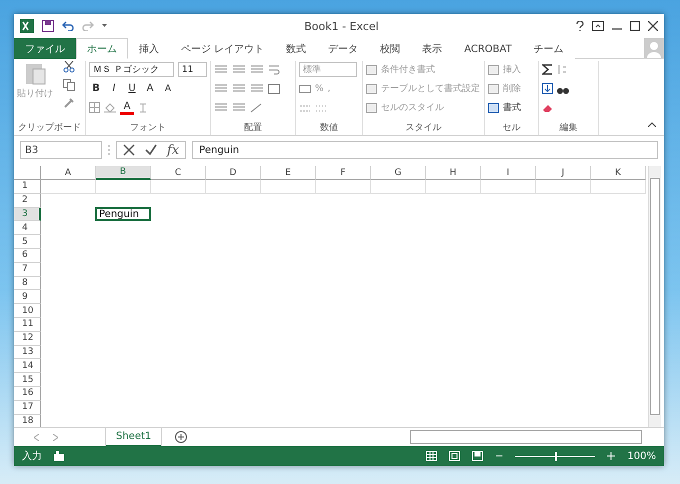  Describe the element at coordinates (478, 456) in the screenshot. I see `page-break-icon` at that location.